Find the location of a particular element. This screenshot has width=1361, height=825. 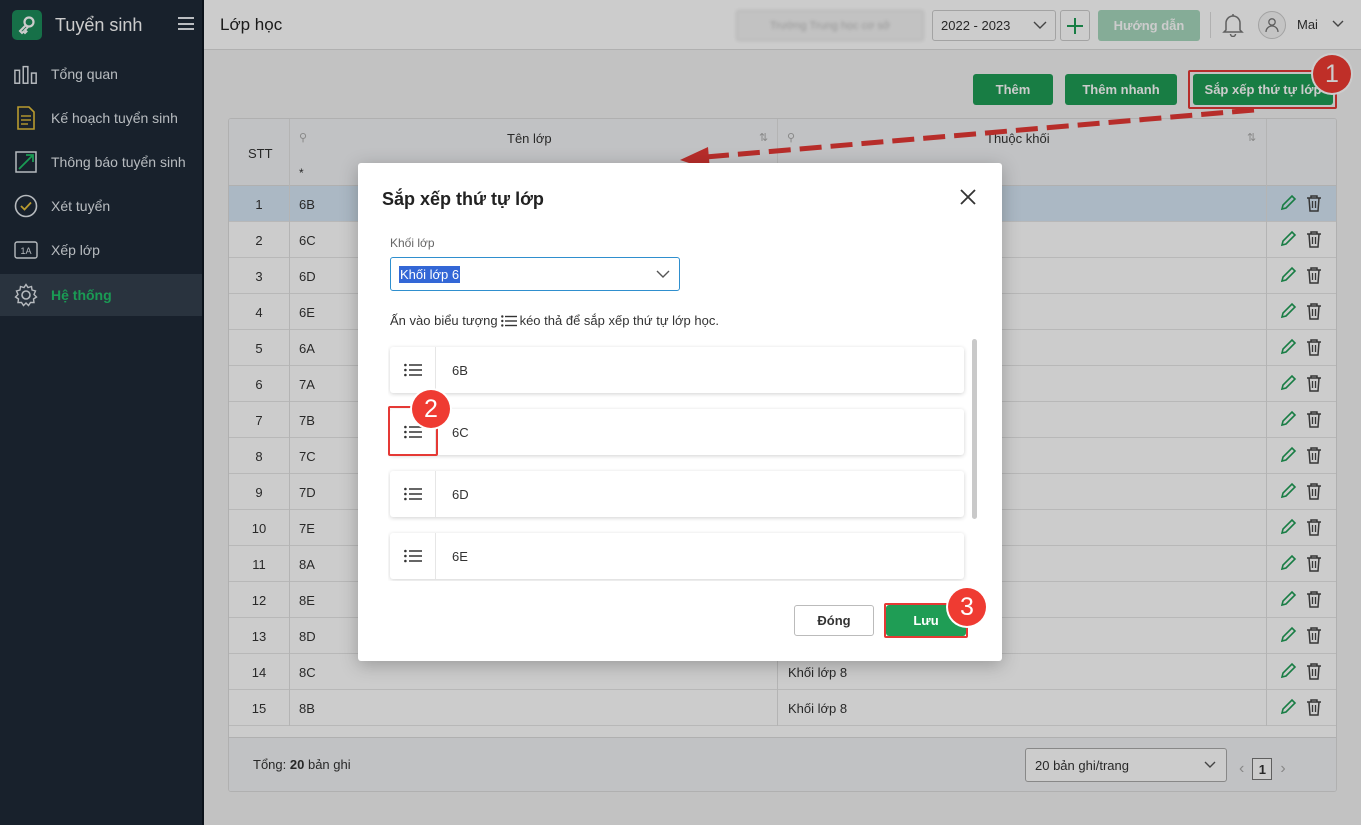

list-drag-icon is located at coordinates (508, 320).